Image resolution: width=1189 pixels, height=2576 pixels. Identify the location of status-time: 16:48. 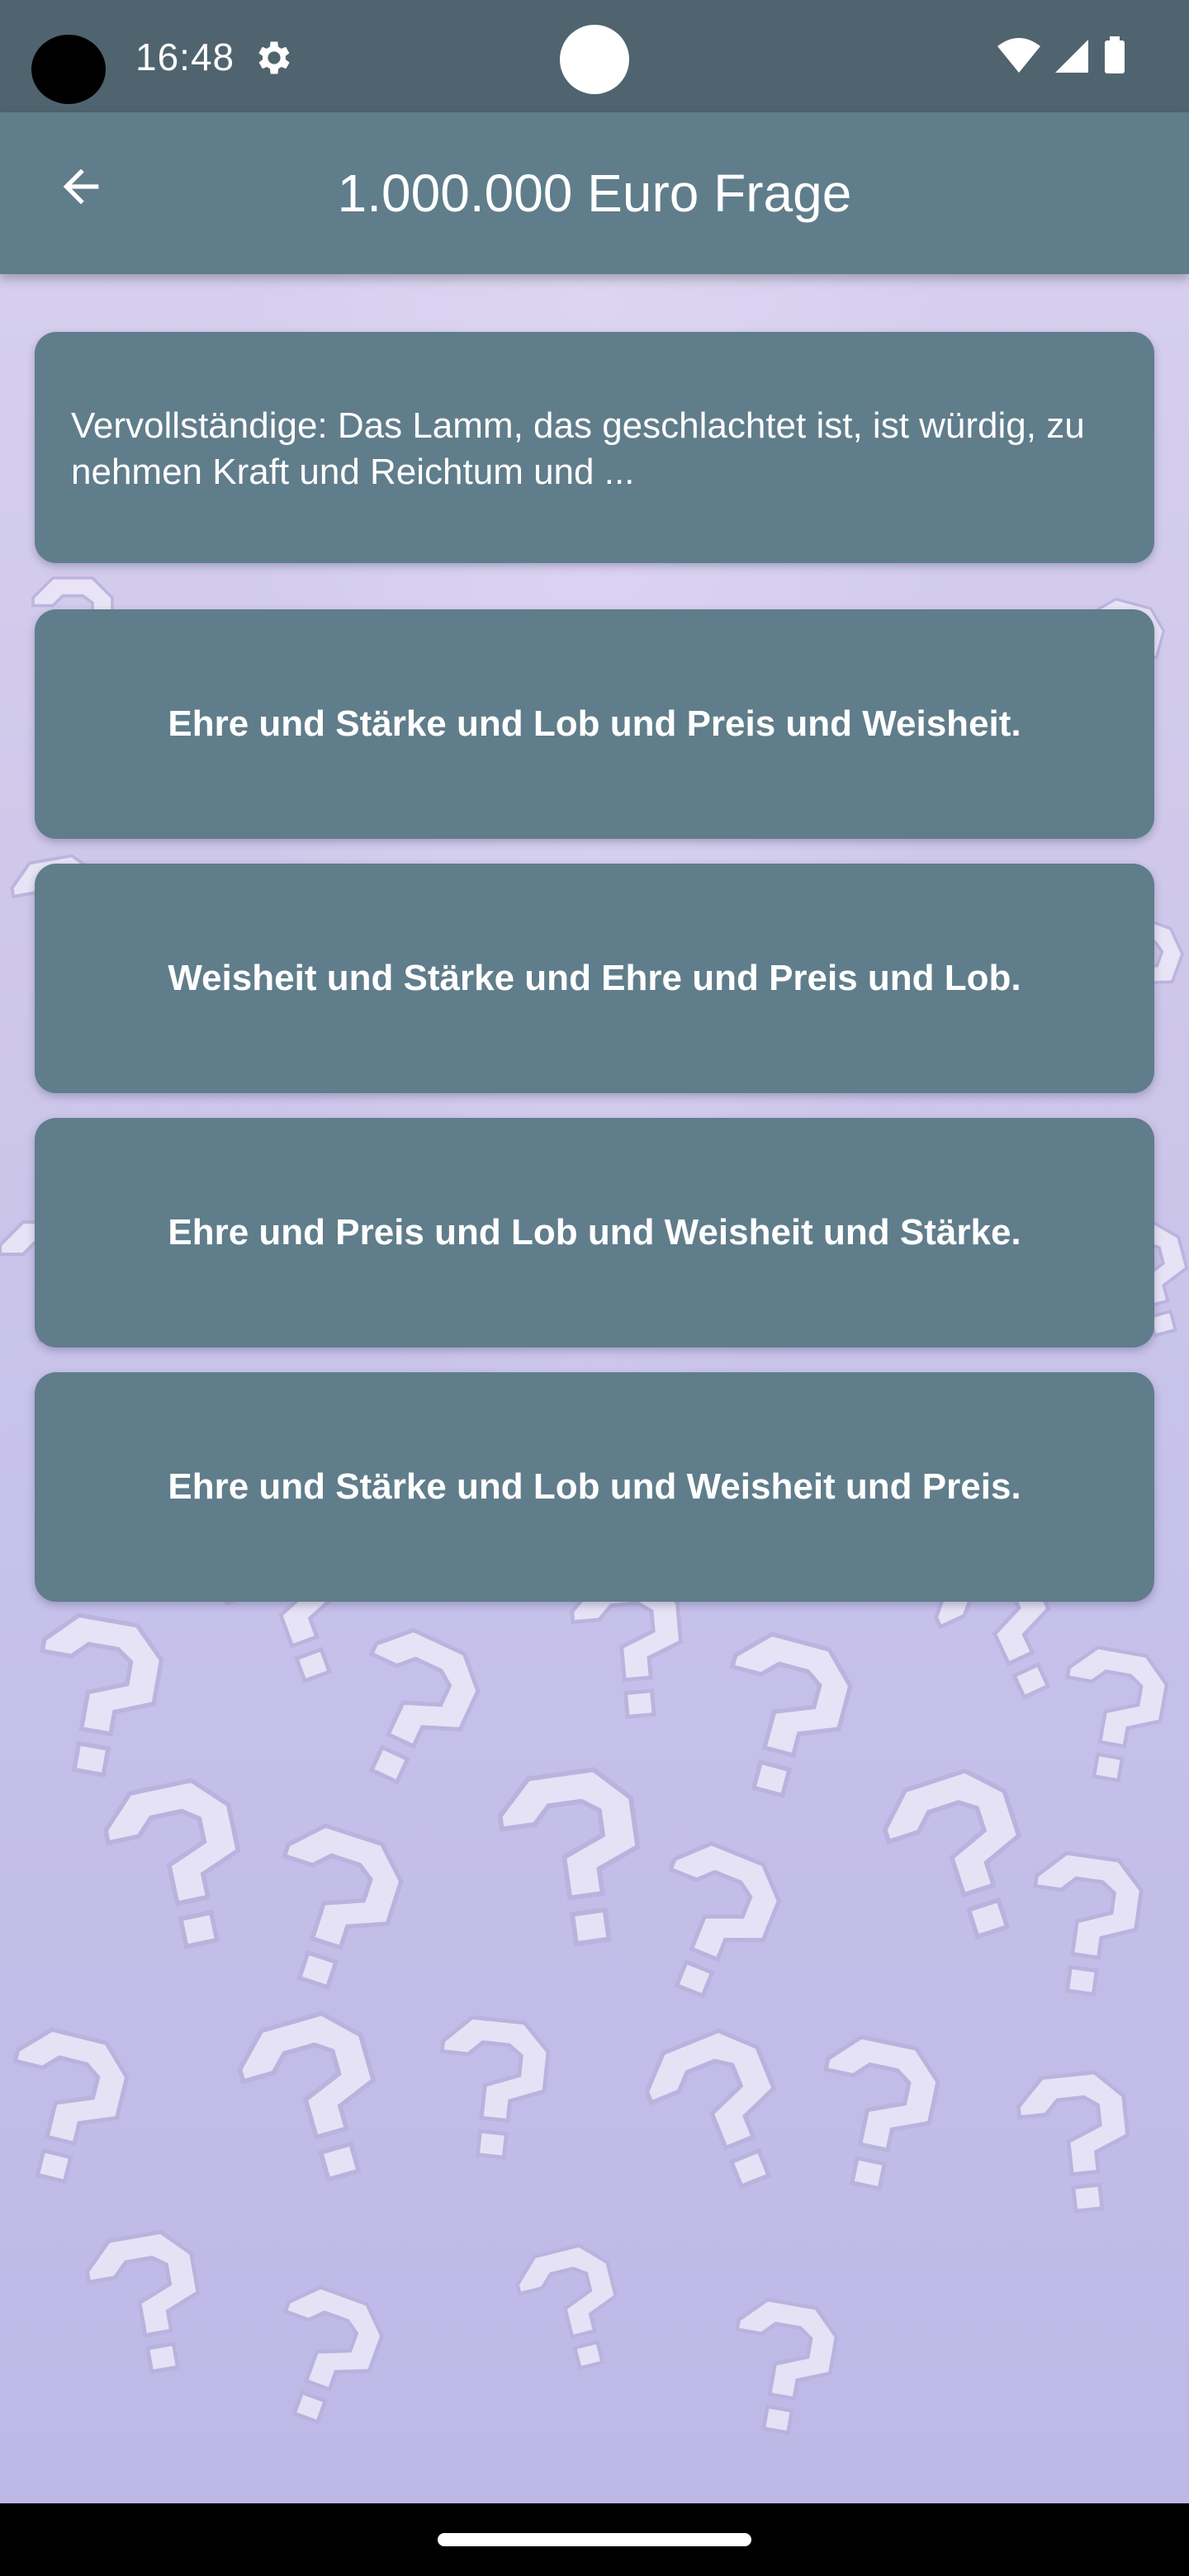
(185, 57).